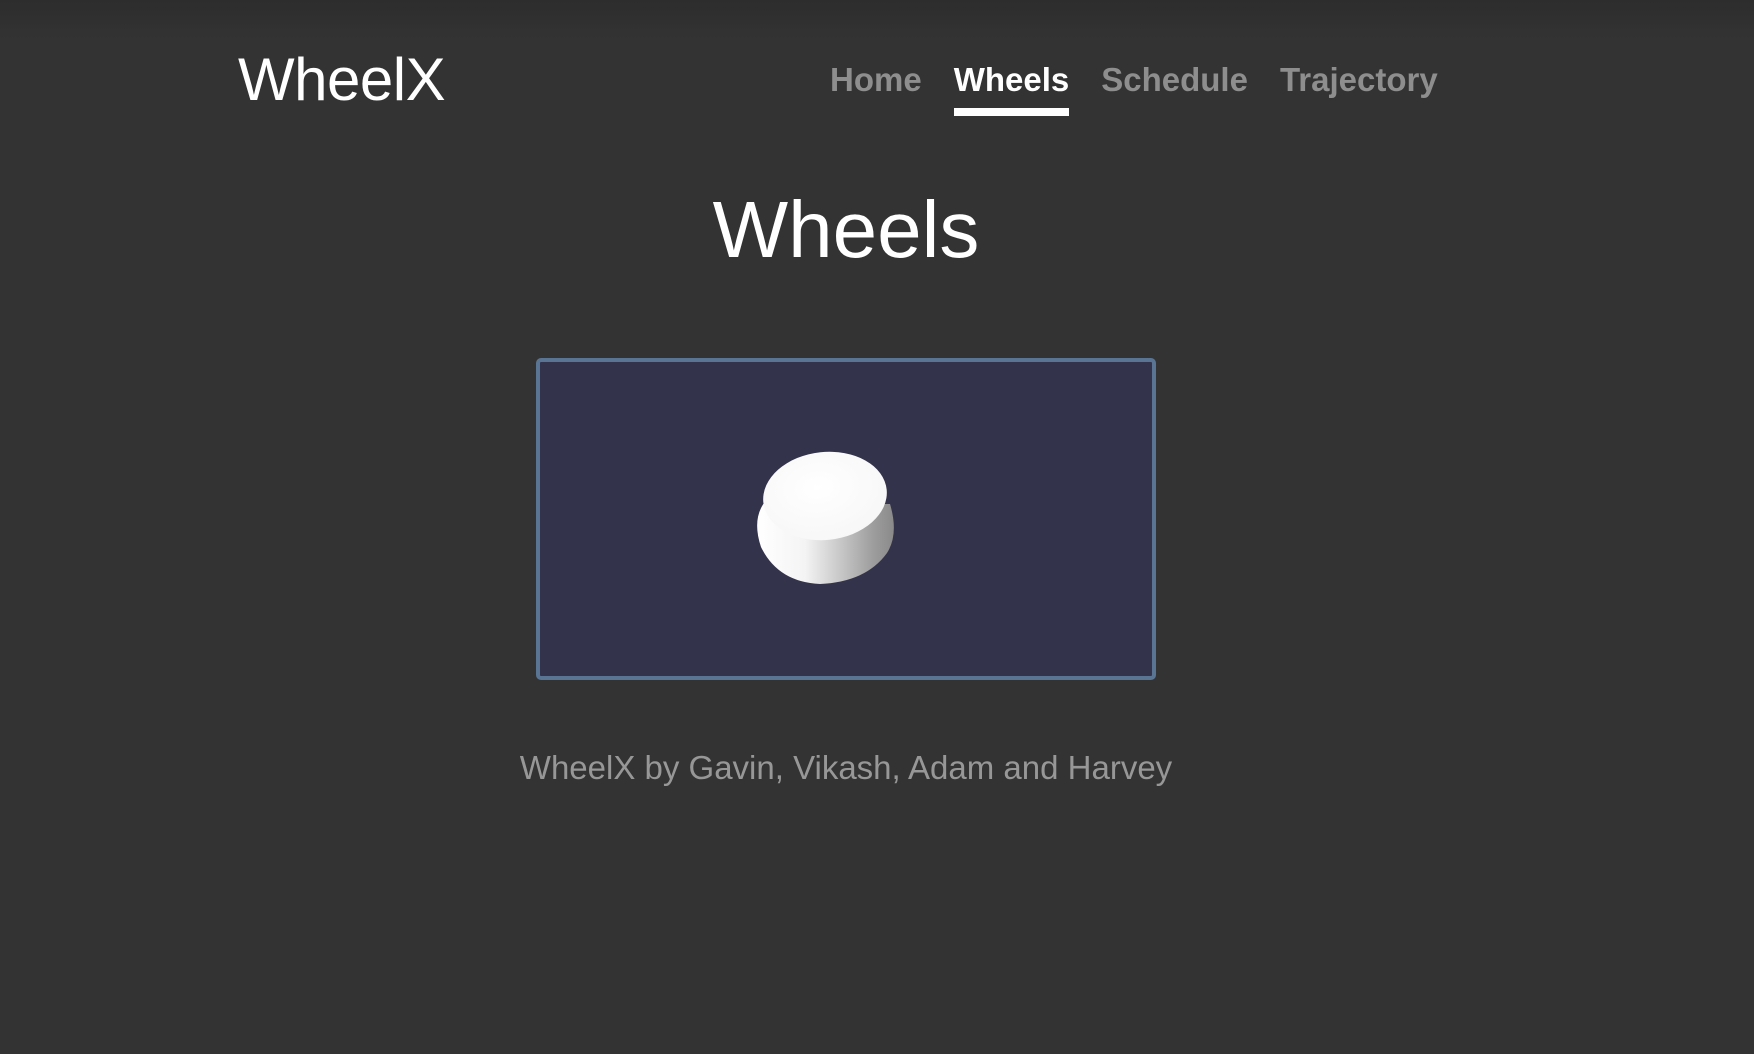 Image resolution: width=1754 pixels, height=1054 pixels. I want to click on main-nav: Home Wheels Schedule Trajectory, so click(1150, 86).